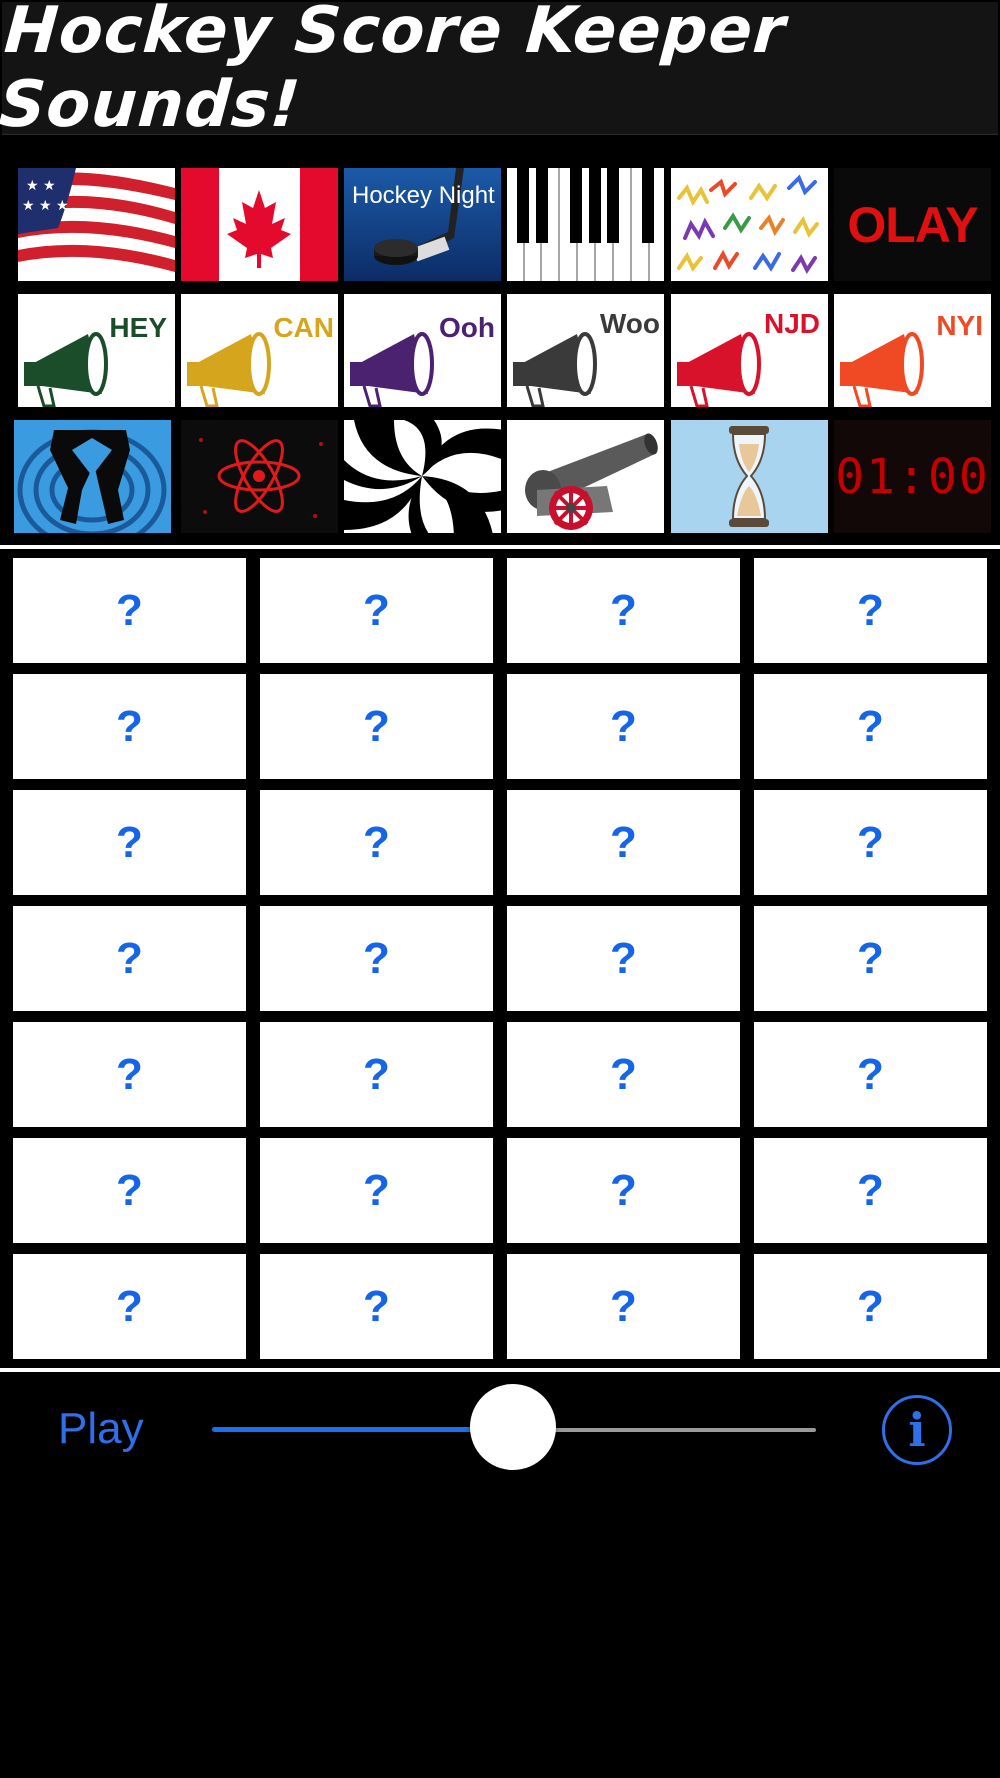  Describe the element at coordinates (500, 1370) in the screenshot. I see `bottom-divider` at that location.